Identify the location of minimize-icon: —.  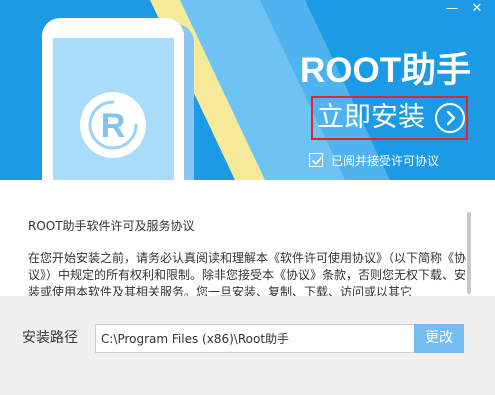
(452, 9).